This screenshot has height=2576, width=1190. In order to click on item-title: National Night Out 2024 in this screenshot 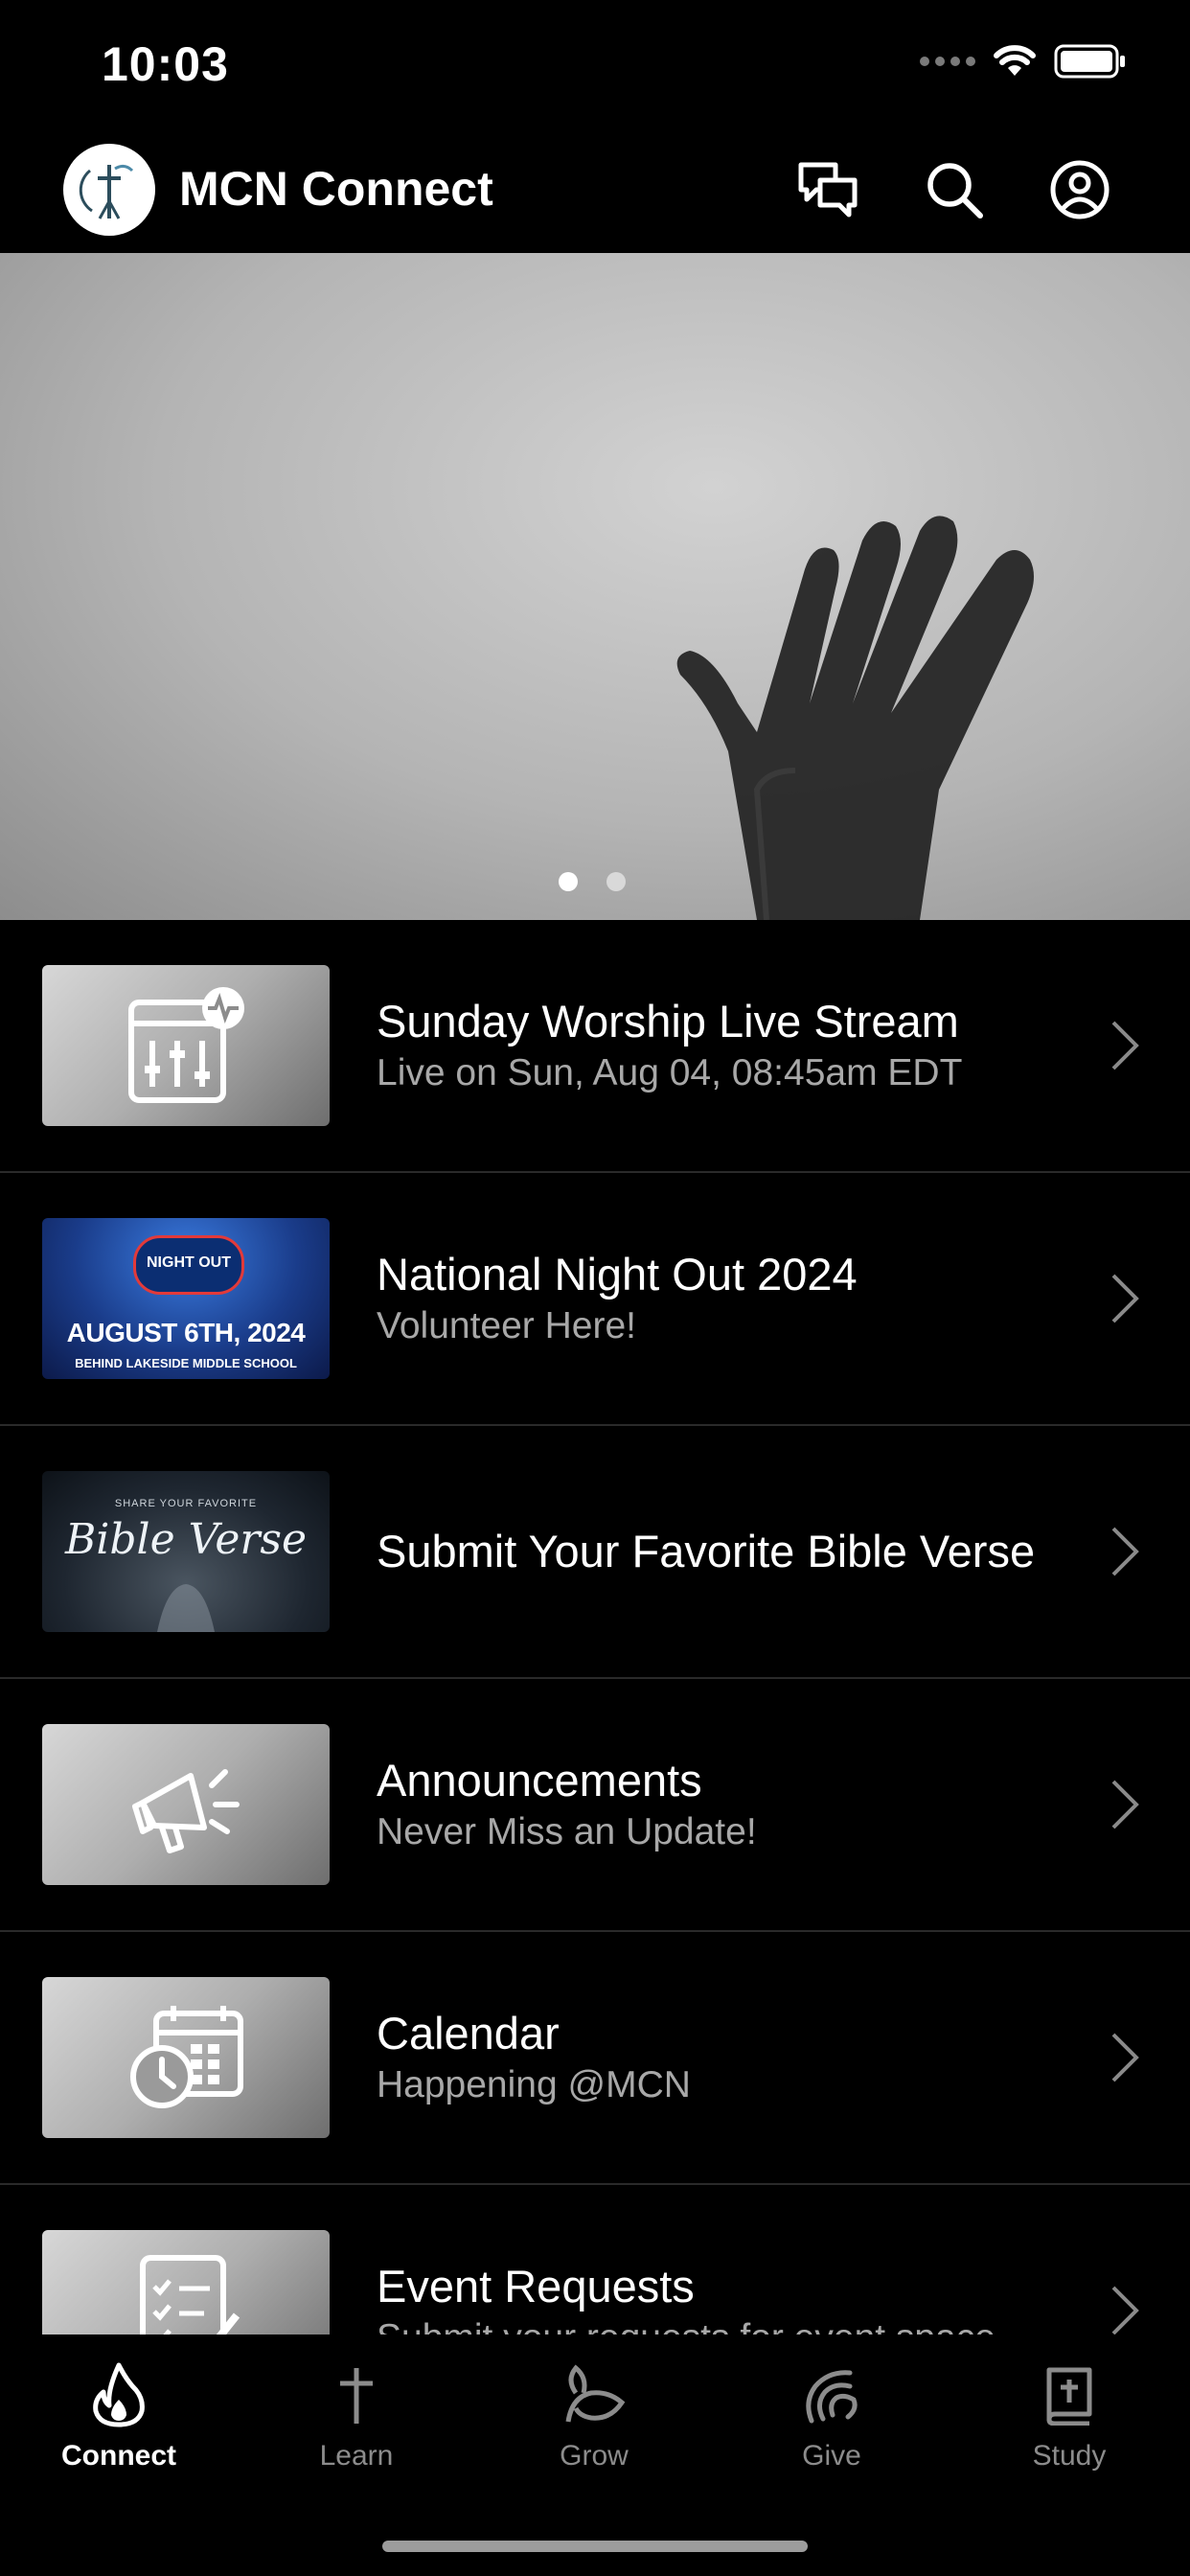, I will do `click(618, 1274)`.